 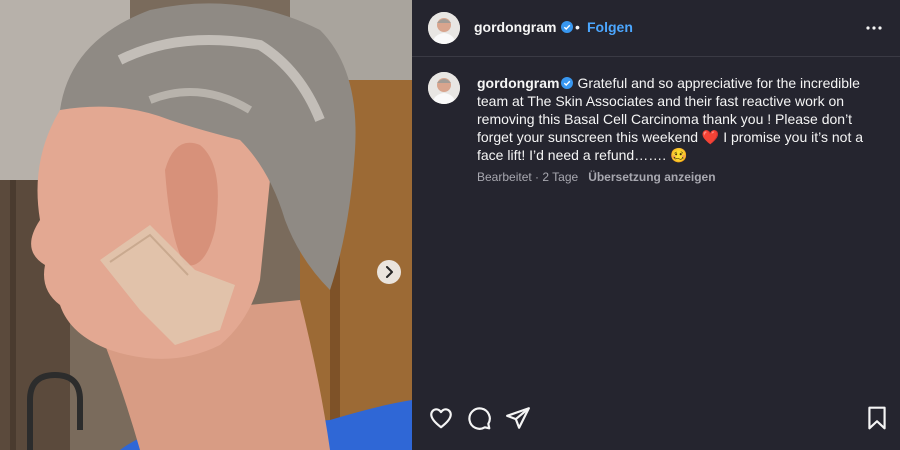 I want to click on action-bar, so click(x=656, y=420).